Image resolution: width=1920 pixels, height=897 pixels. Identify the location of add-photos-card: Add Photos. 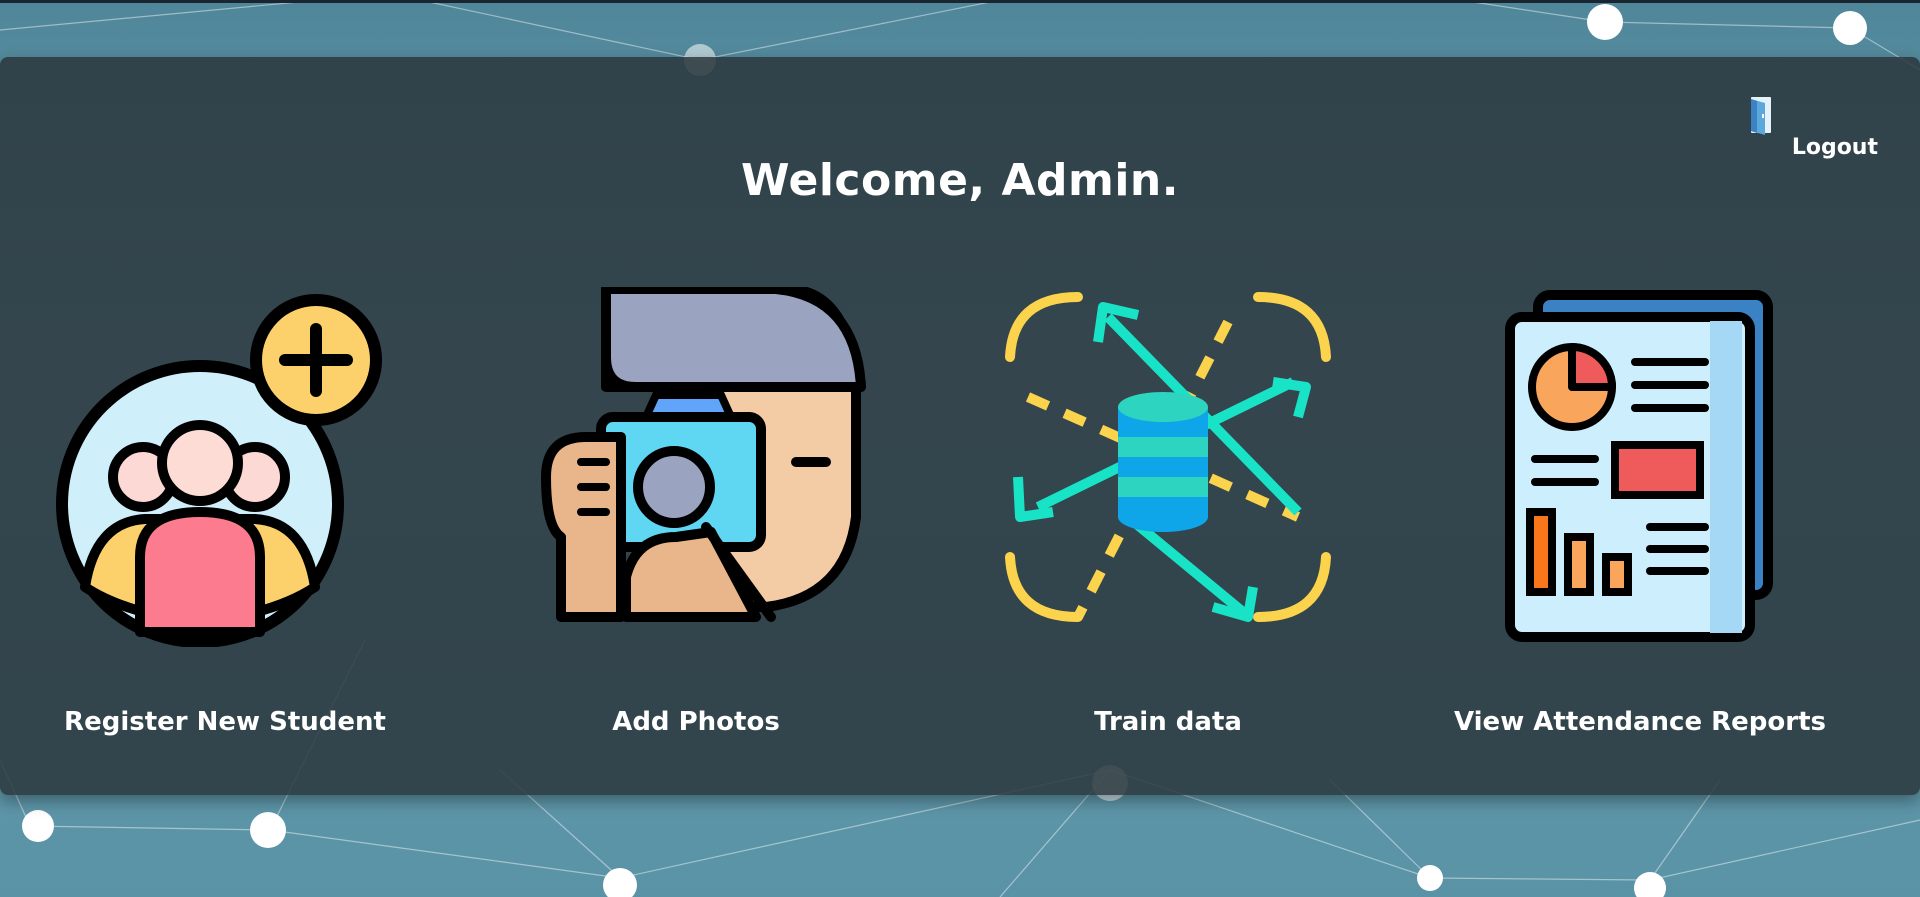
(696, 522).